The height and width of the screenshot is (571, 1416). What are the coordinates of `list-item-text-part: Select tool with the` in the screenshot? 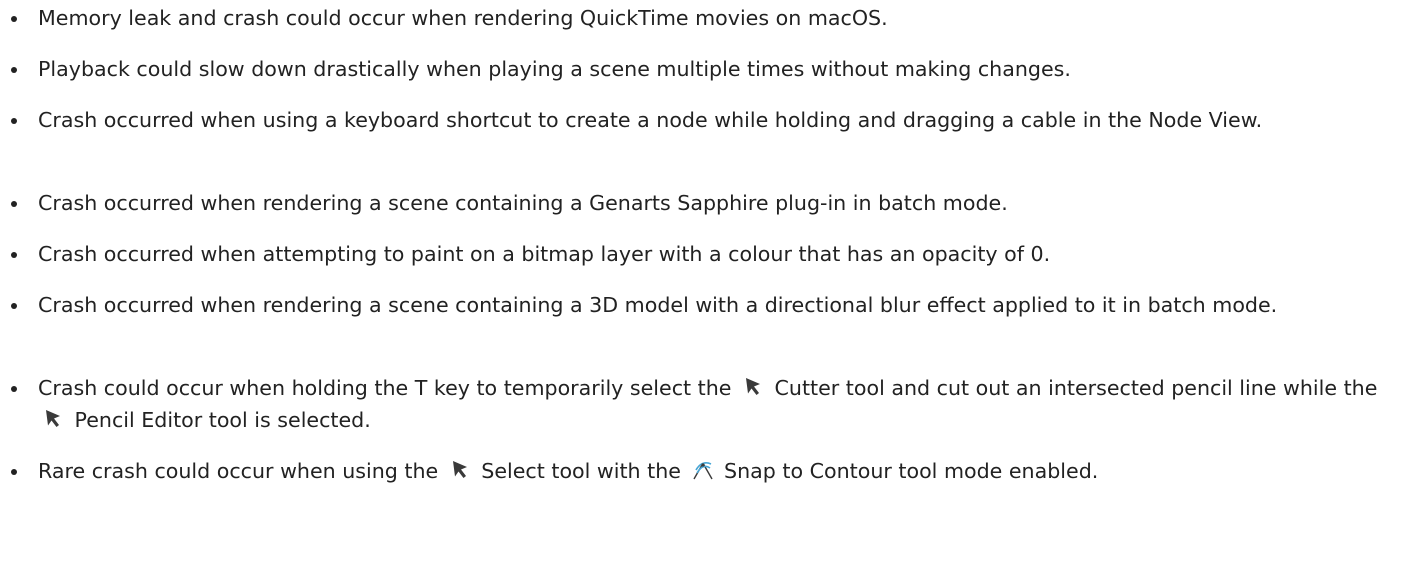 It's located at (581, 471).